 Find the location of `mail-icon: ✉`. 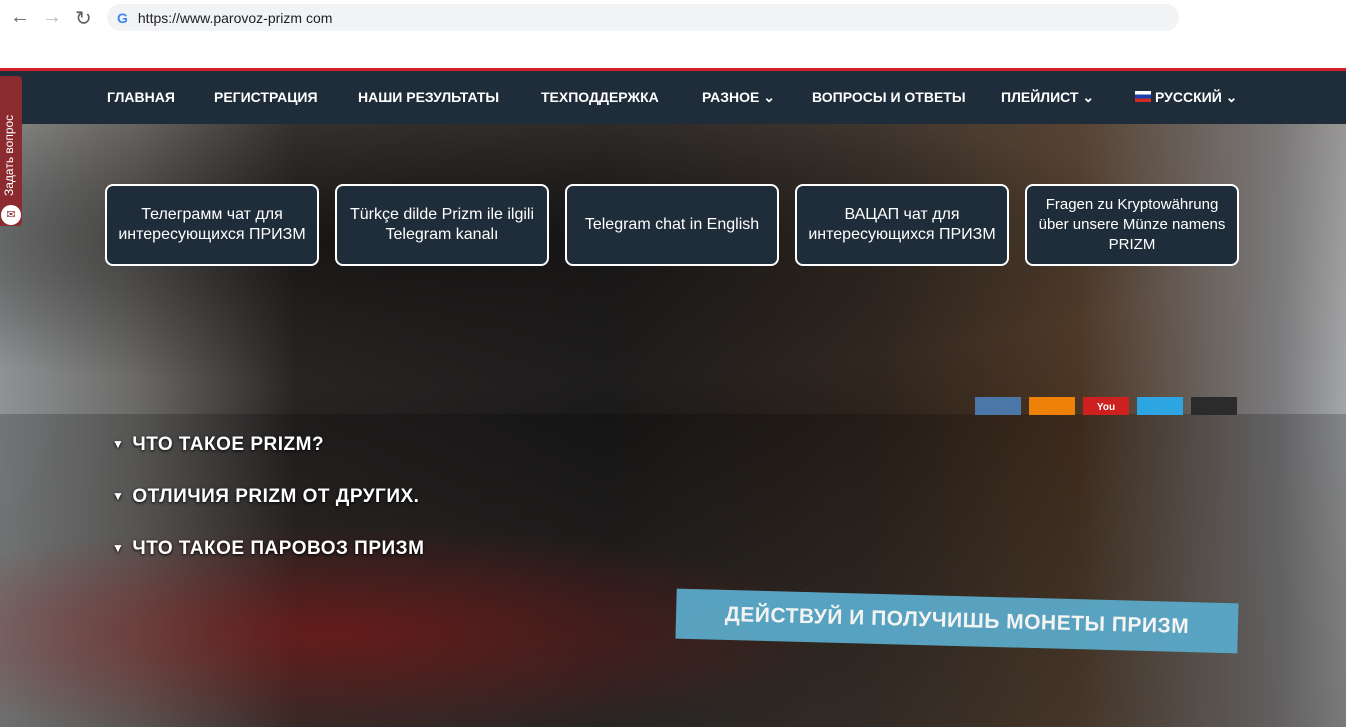

mail-icon: ✉ is located at coordinates (11, 215).